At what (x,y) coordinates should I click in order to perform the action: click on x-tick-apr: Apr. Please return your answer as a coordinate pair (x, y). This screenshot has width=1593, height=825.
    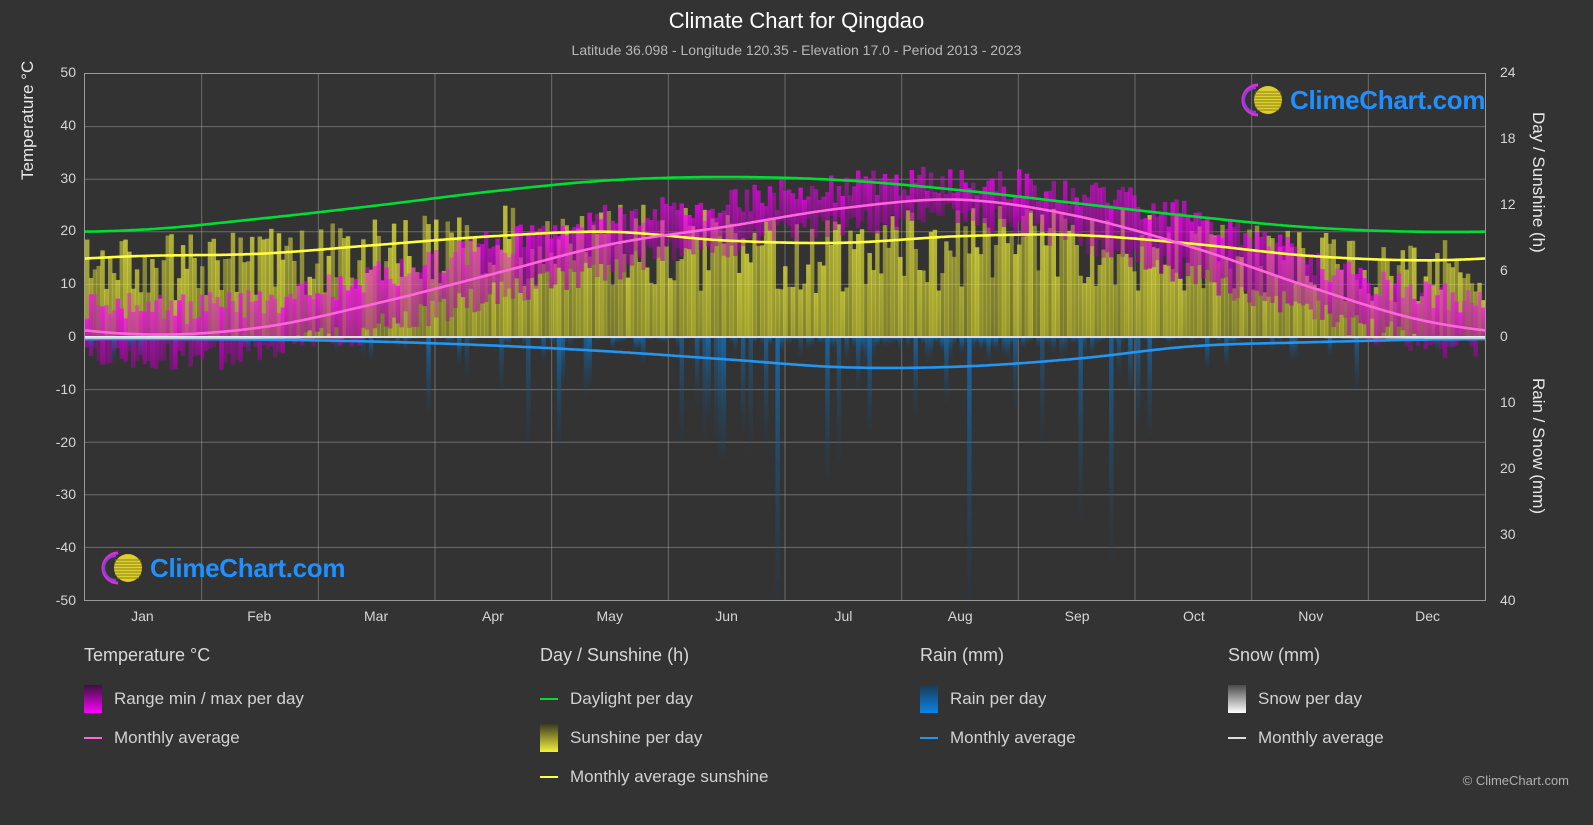
    Looking at the image, I should click on (493, 616).